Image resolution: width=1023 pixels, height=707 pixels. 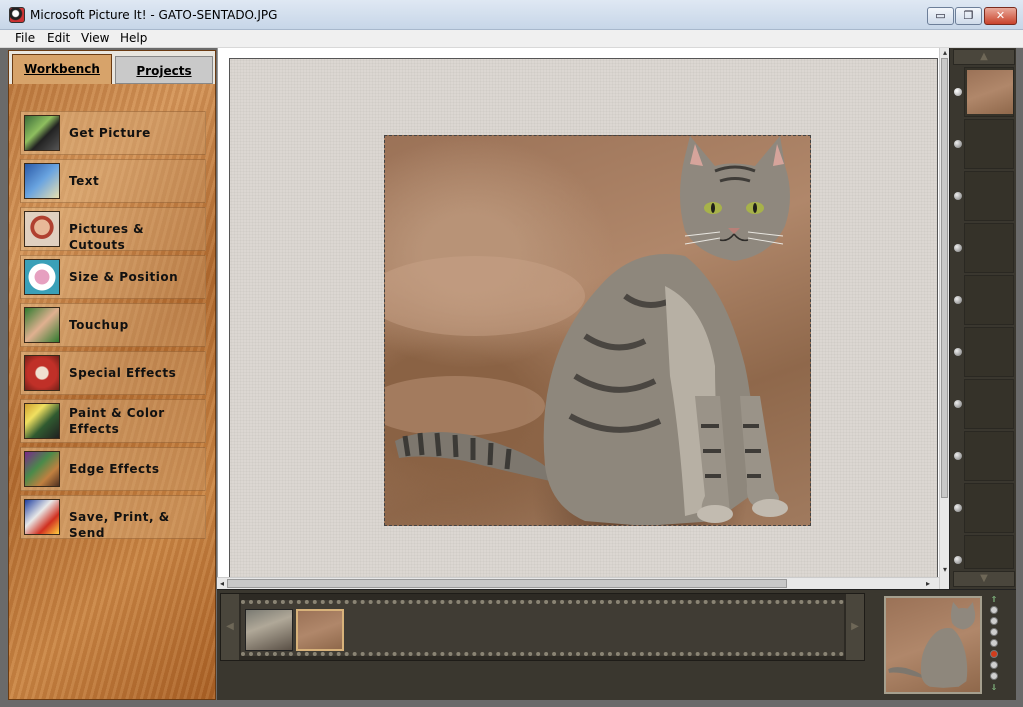 I want to click on panel-tabs: Workbench Projects, so click(x=112, y=67).